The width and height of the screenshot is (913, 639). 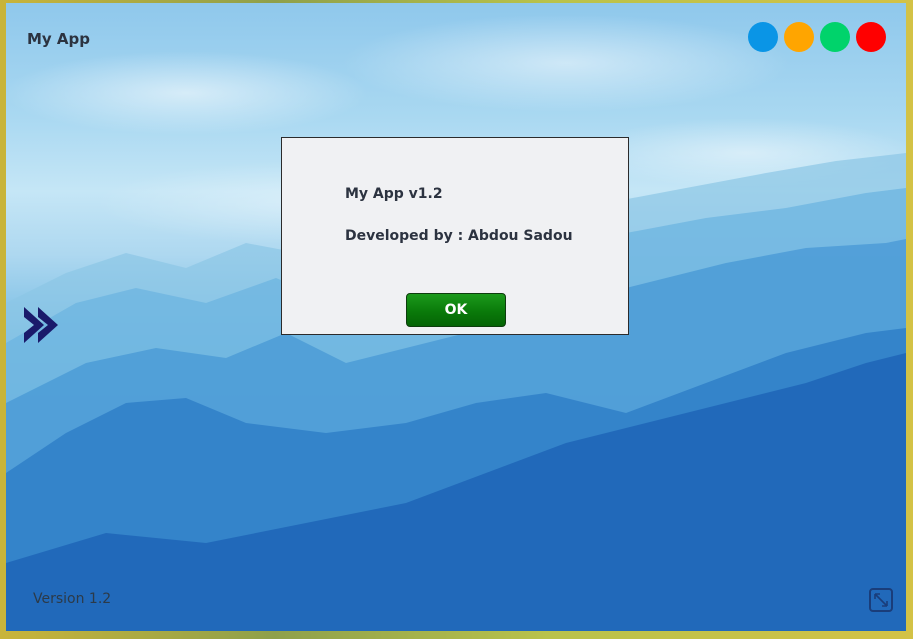 I want to click on green-dot-button, so click(x=835, y=37).